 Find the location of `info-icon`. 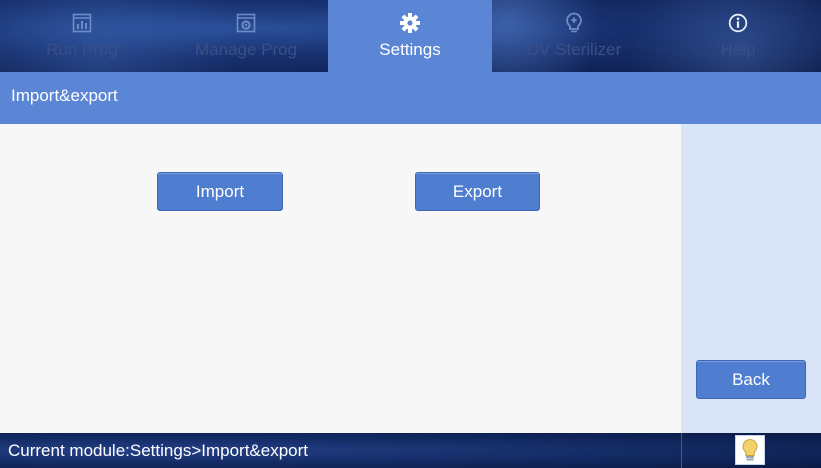

info-icon is located at coordinates (738, 23).